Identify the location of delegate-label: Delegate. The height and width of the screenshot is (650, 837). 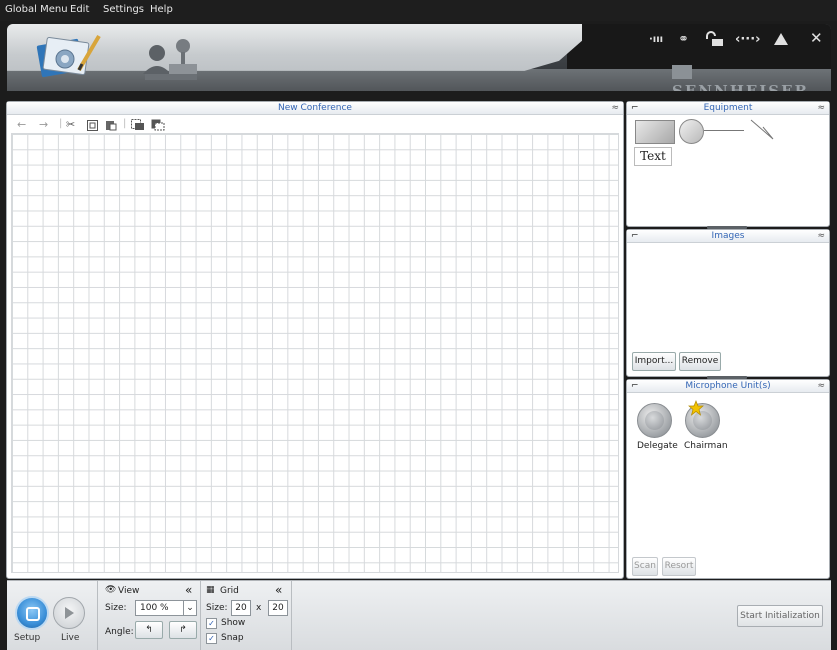
(657, 446).